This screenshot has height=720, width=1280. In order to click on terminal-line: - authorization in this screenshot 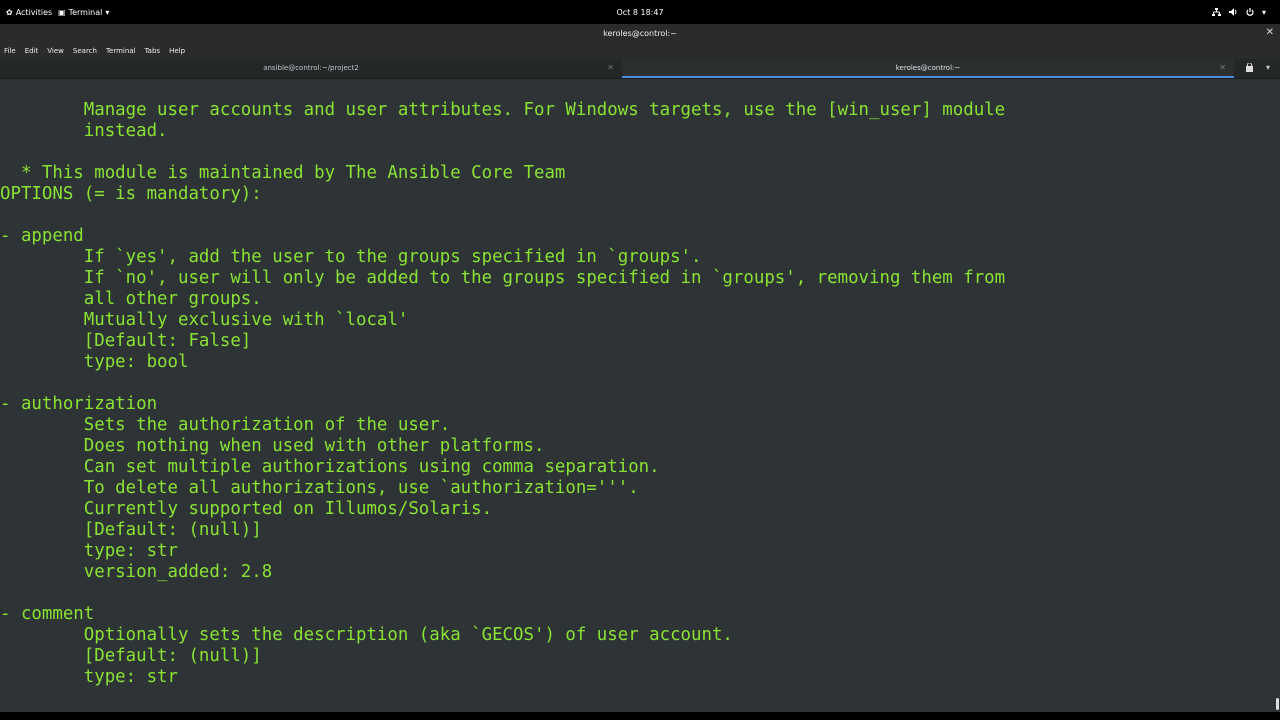, I will do `click(79, 404)`.